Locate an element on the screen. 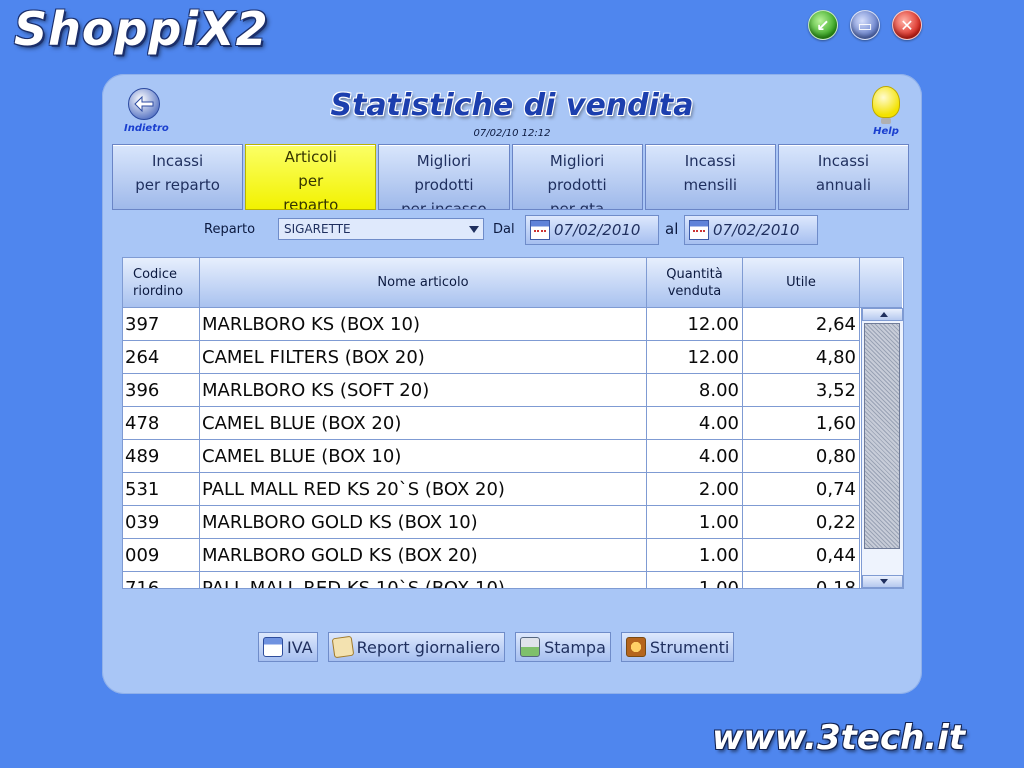  date-to-picker: 07/02/2010 is located at coordinates (751, 230).